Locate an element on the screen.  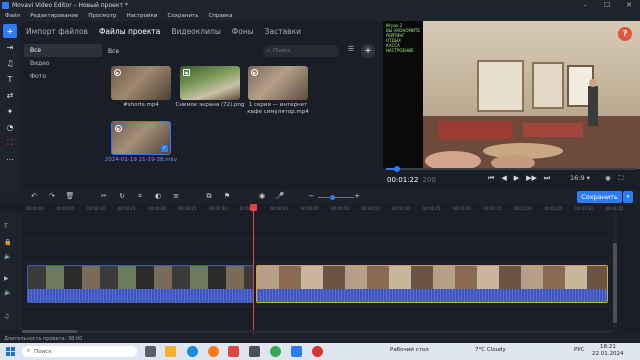
minimize-button: – is located at coordinates (585, 5).